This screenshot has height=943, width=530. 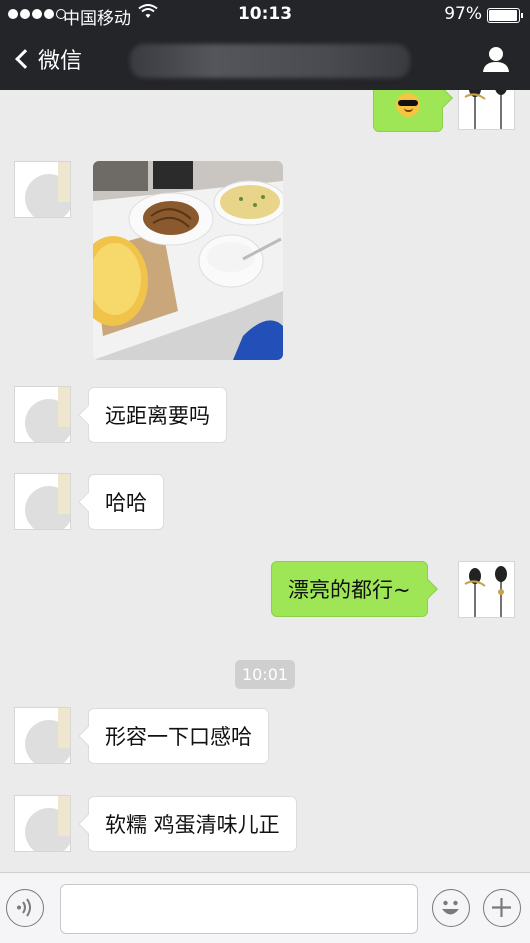 I want to click on top-bar: 中国移动 10:13 97% 微信, so click(x=265, y=45).